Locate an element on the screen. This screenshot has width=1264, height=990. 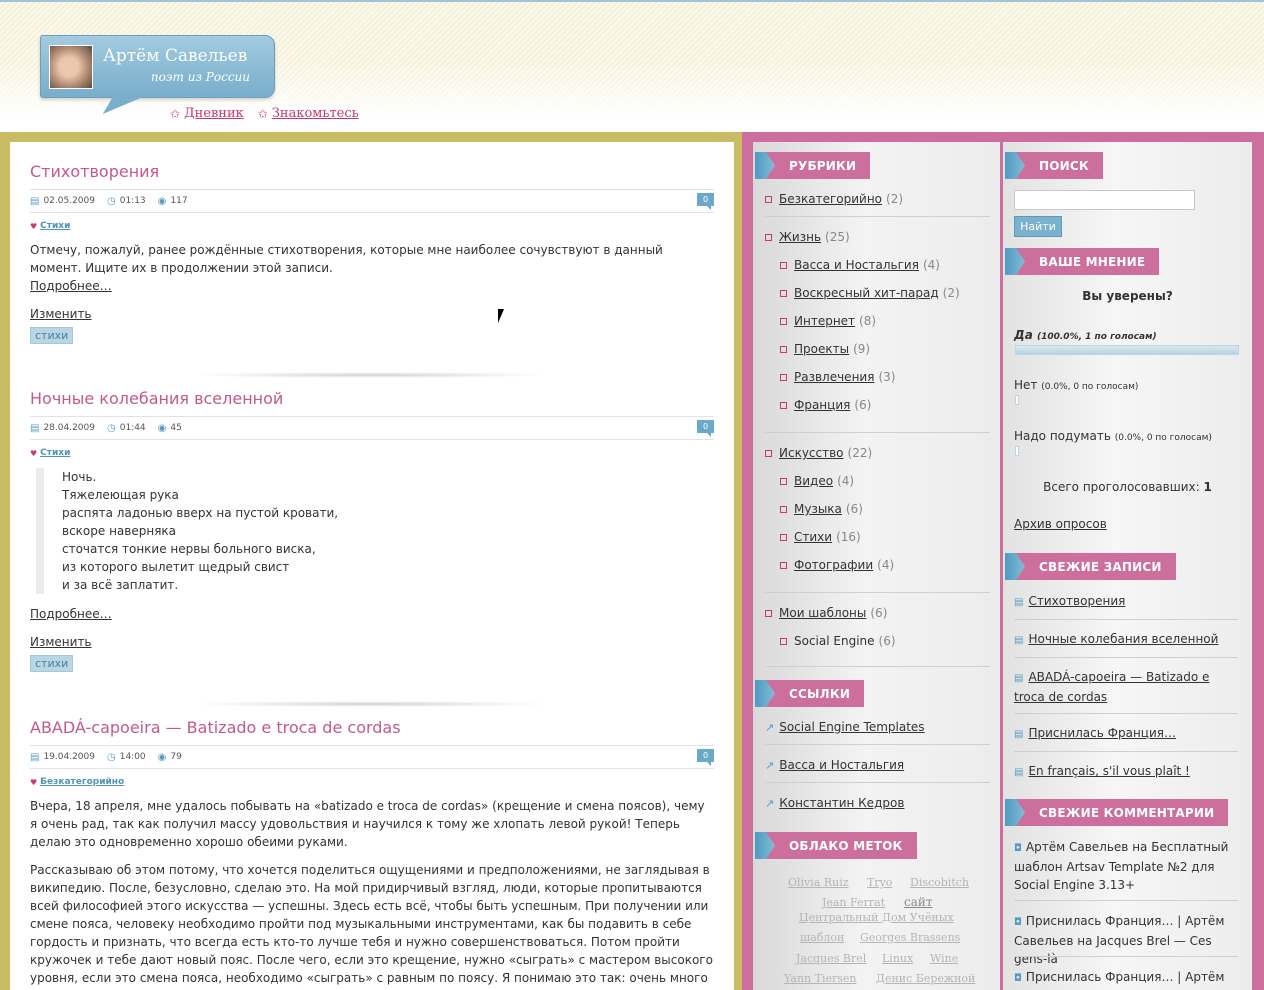
poll-result-fill is located at coordinates (1127, 350).